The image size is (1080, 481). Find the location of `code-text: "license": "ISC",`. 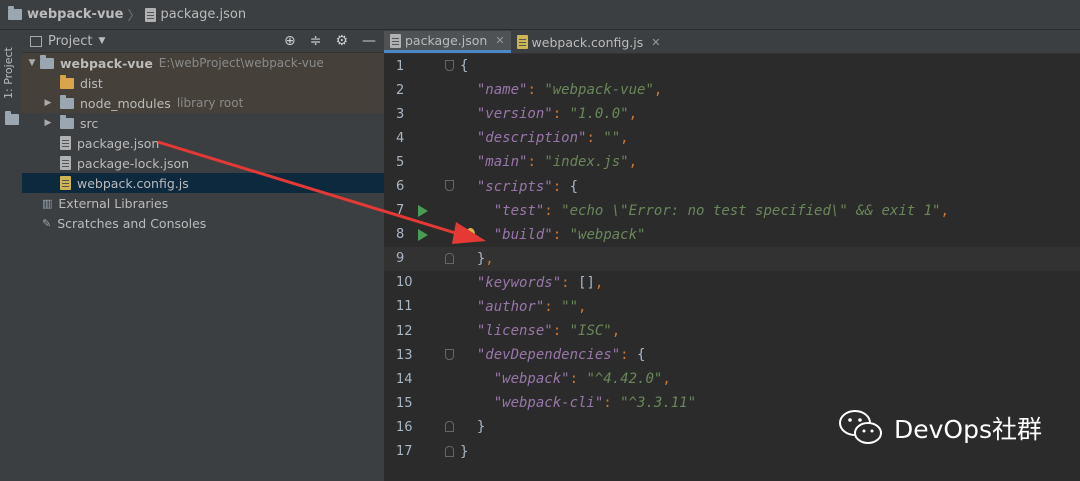

code-text: "license": "ISC", is located at coordinates (548, 331).